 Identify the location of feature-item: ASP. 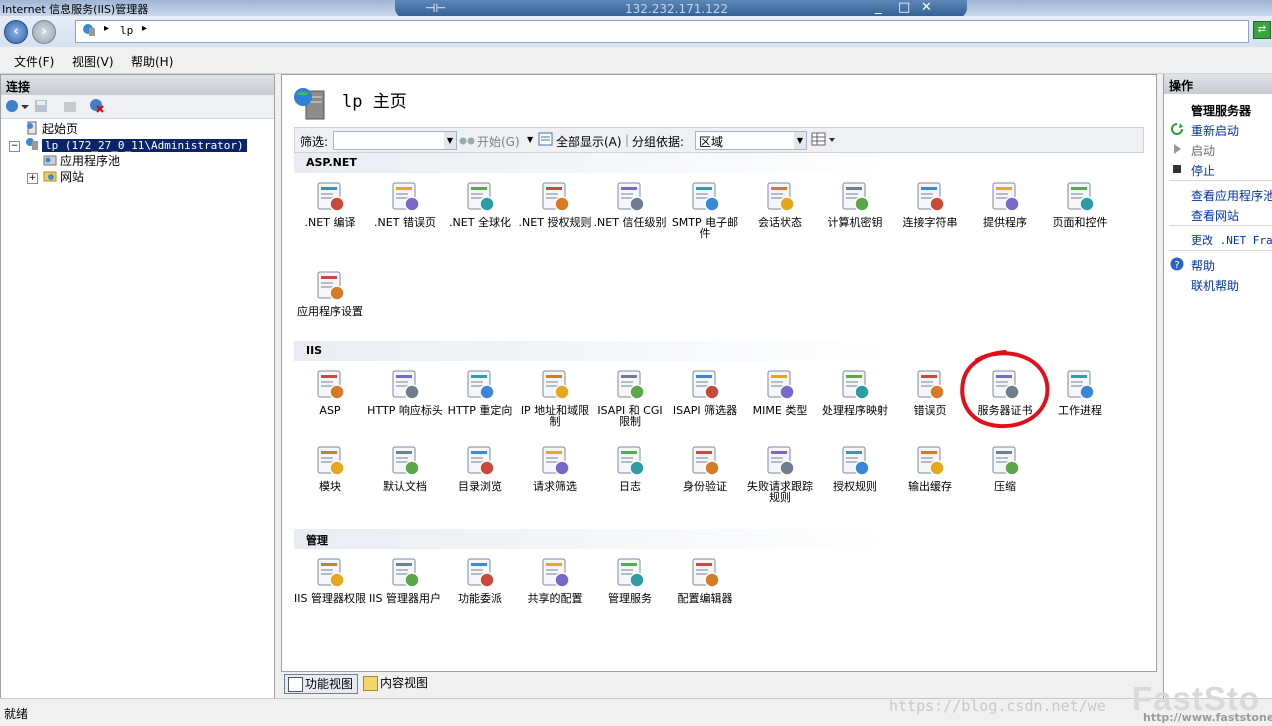
(330, 391).